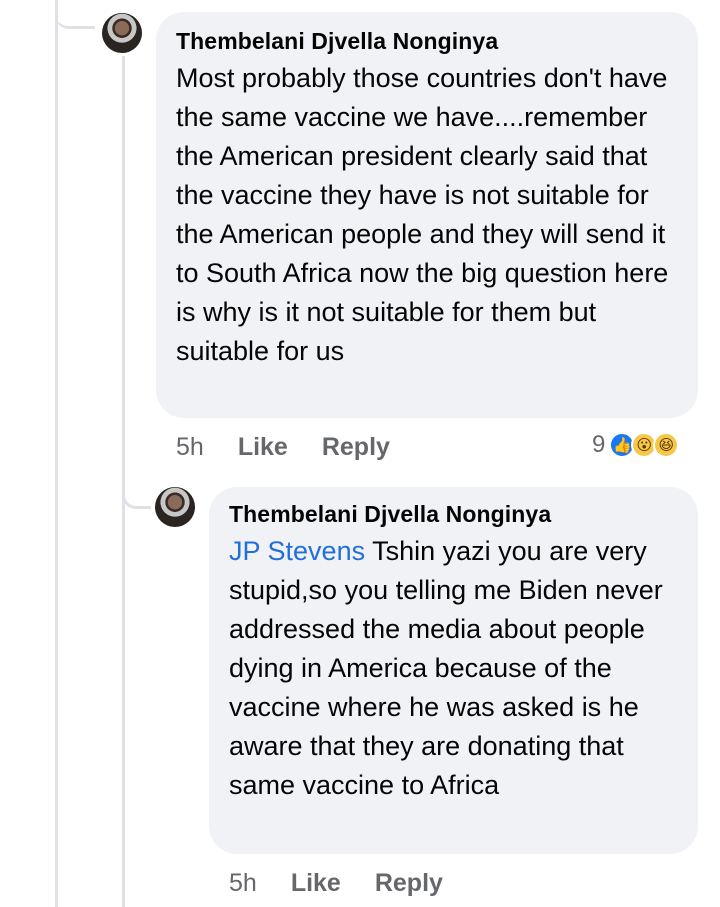  Describe the element at coordinates (136, 489) in the screenshot. I see `thread-connector-reply` at that location.